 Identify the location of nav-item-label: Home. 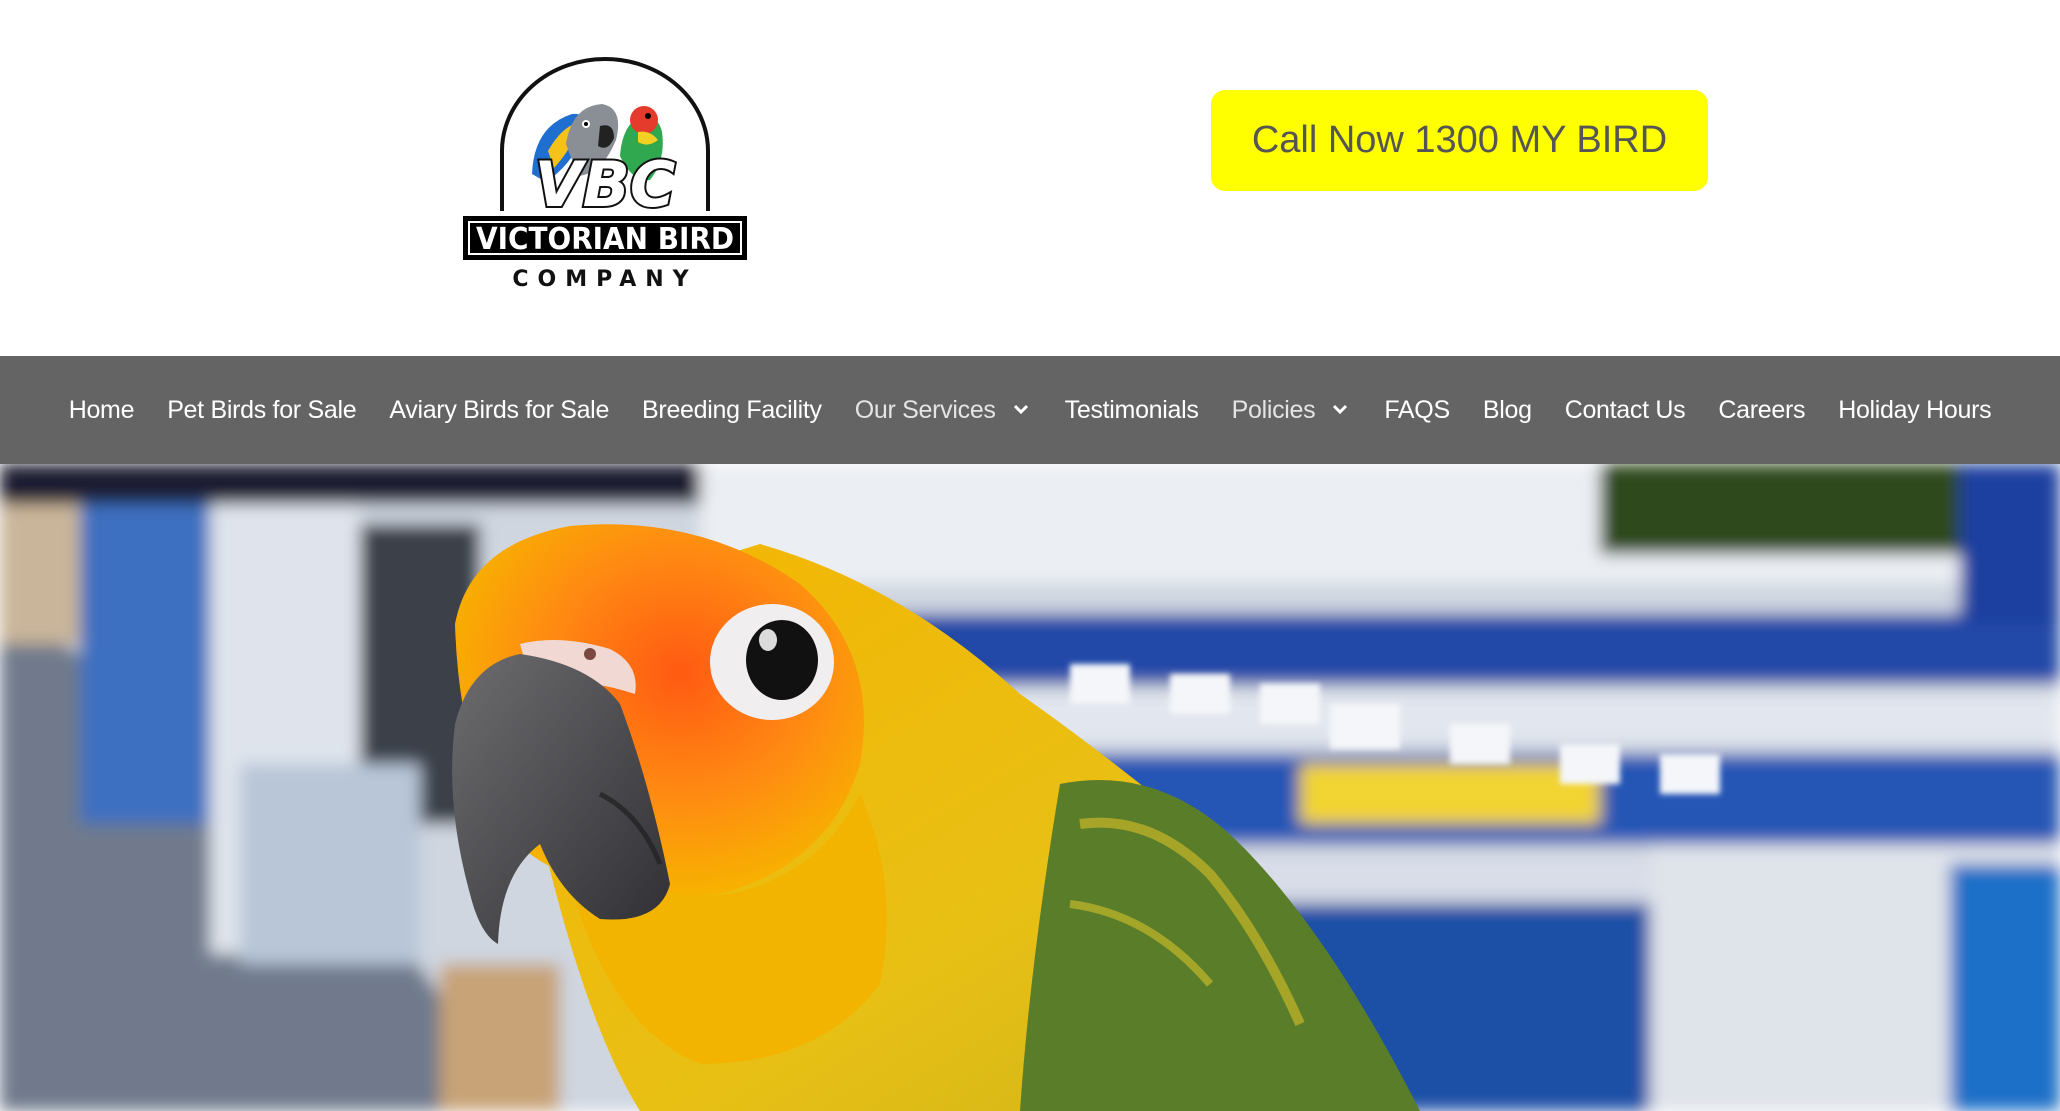
(101, 409).